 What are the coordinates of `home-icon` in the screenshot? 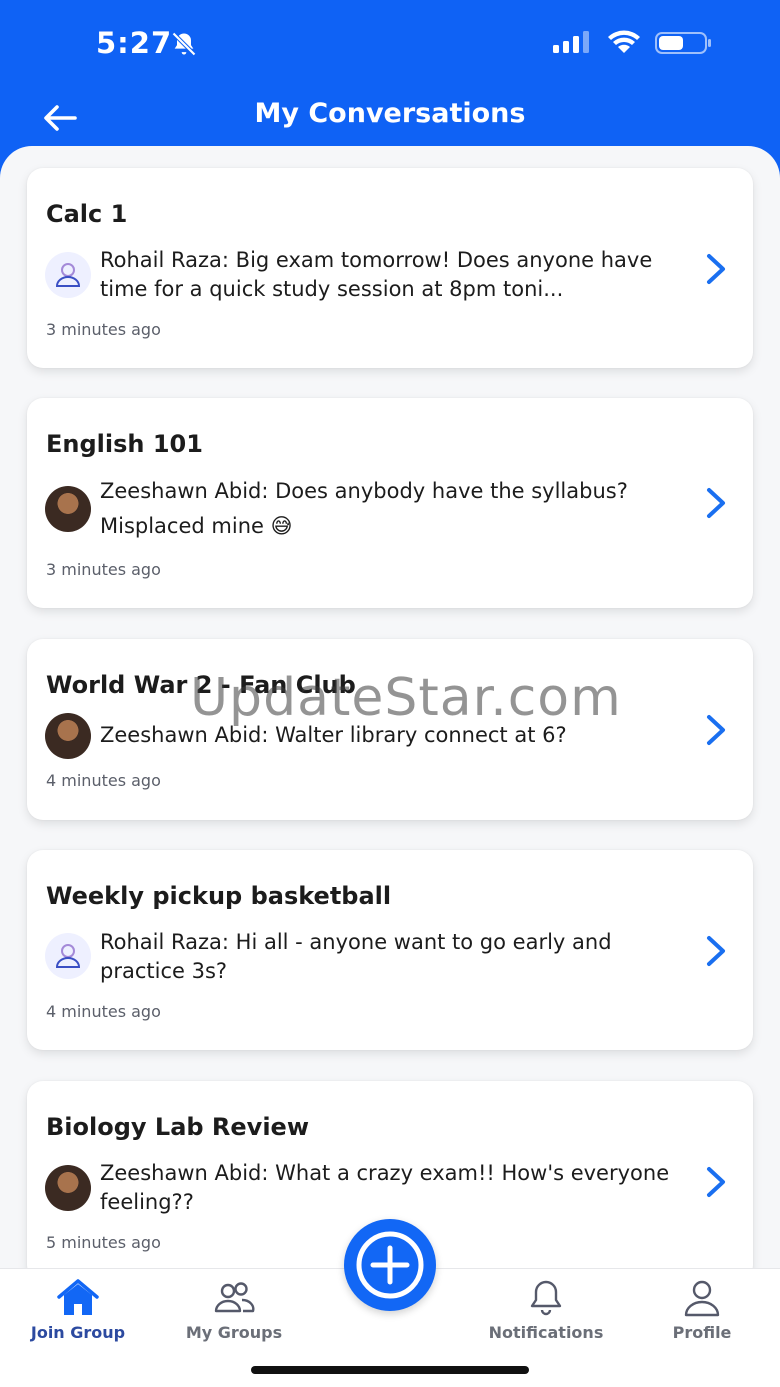 It's located at (78, 1297).